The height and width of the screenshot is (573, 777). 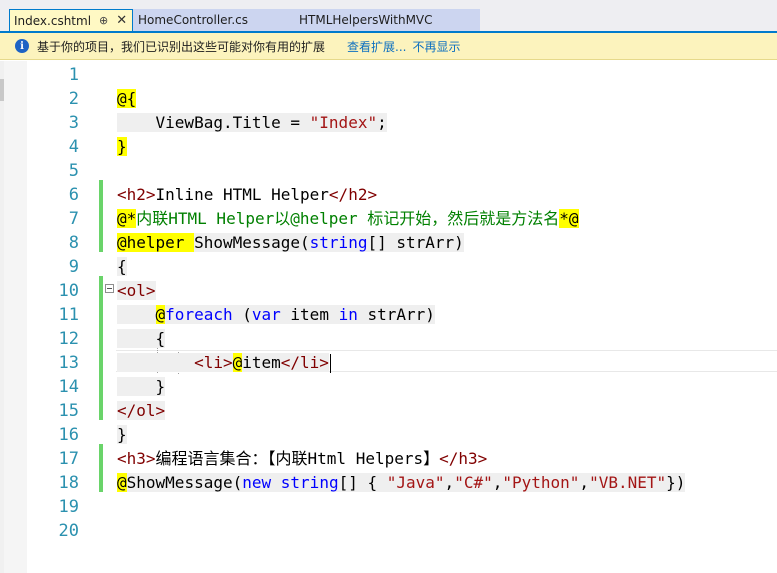 I want to click on code-text: ViewBag.Title = "Index";, so click(x=252, y=122).